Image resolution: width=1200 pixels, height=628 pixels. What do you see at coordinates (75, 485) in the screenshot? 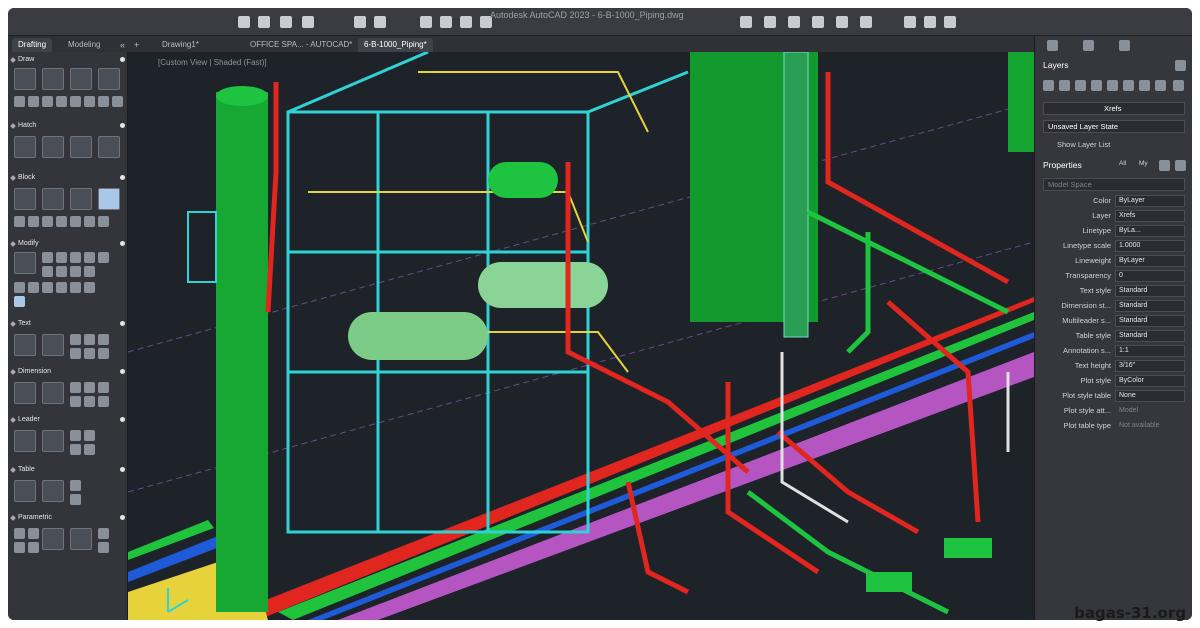
I see `table-style-icon` at bounding box center [75, 485].